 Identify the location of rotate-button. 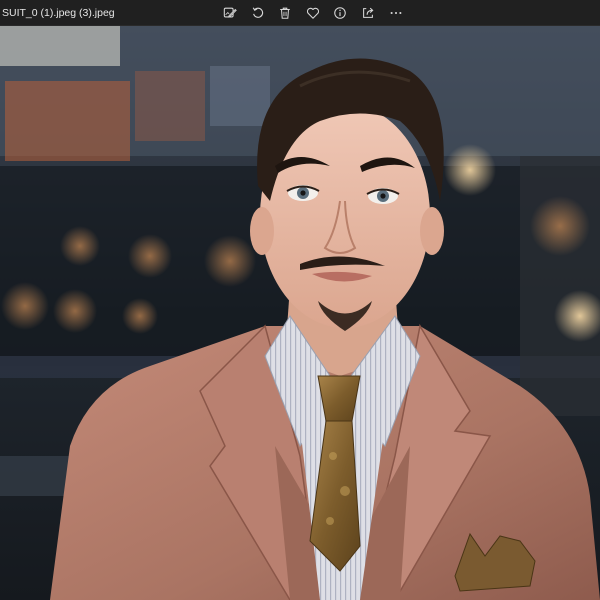
(258, 13).